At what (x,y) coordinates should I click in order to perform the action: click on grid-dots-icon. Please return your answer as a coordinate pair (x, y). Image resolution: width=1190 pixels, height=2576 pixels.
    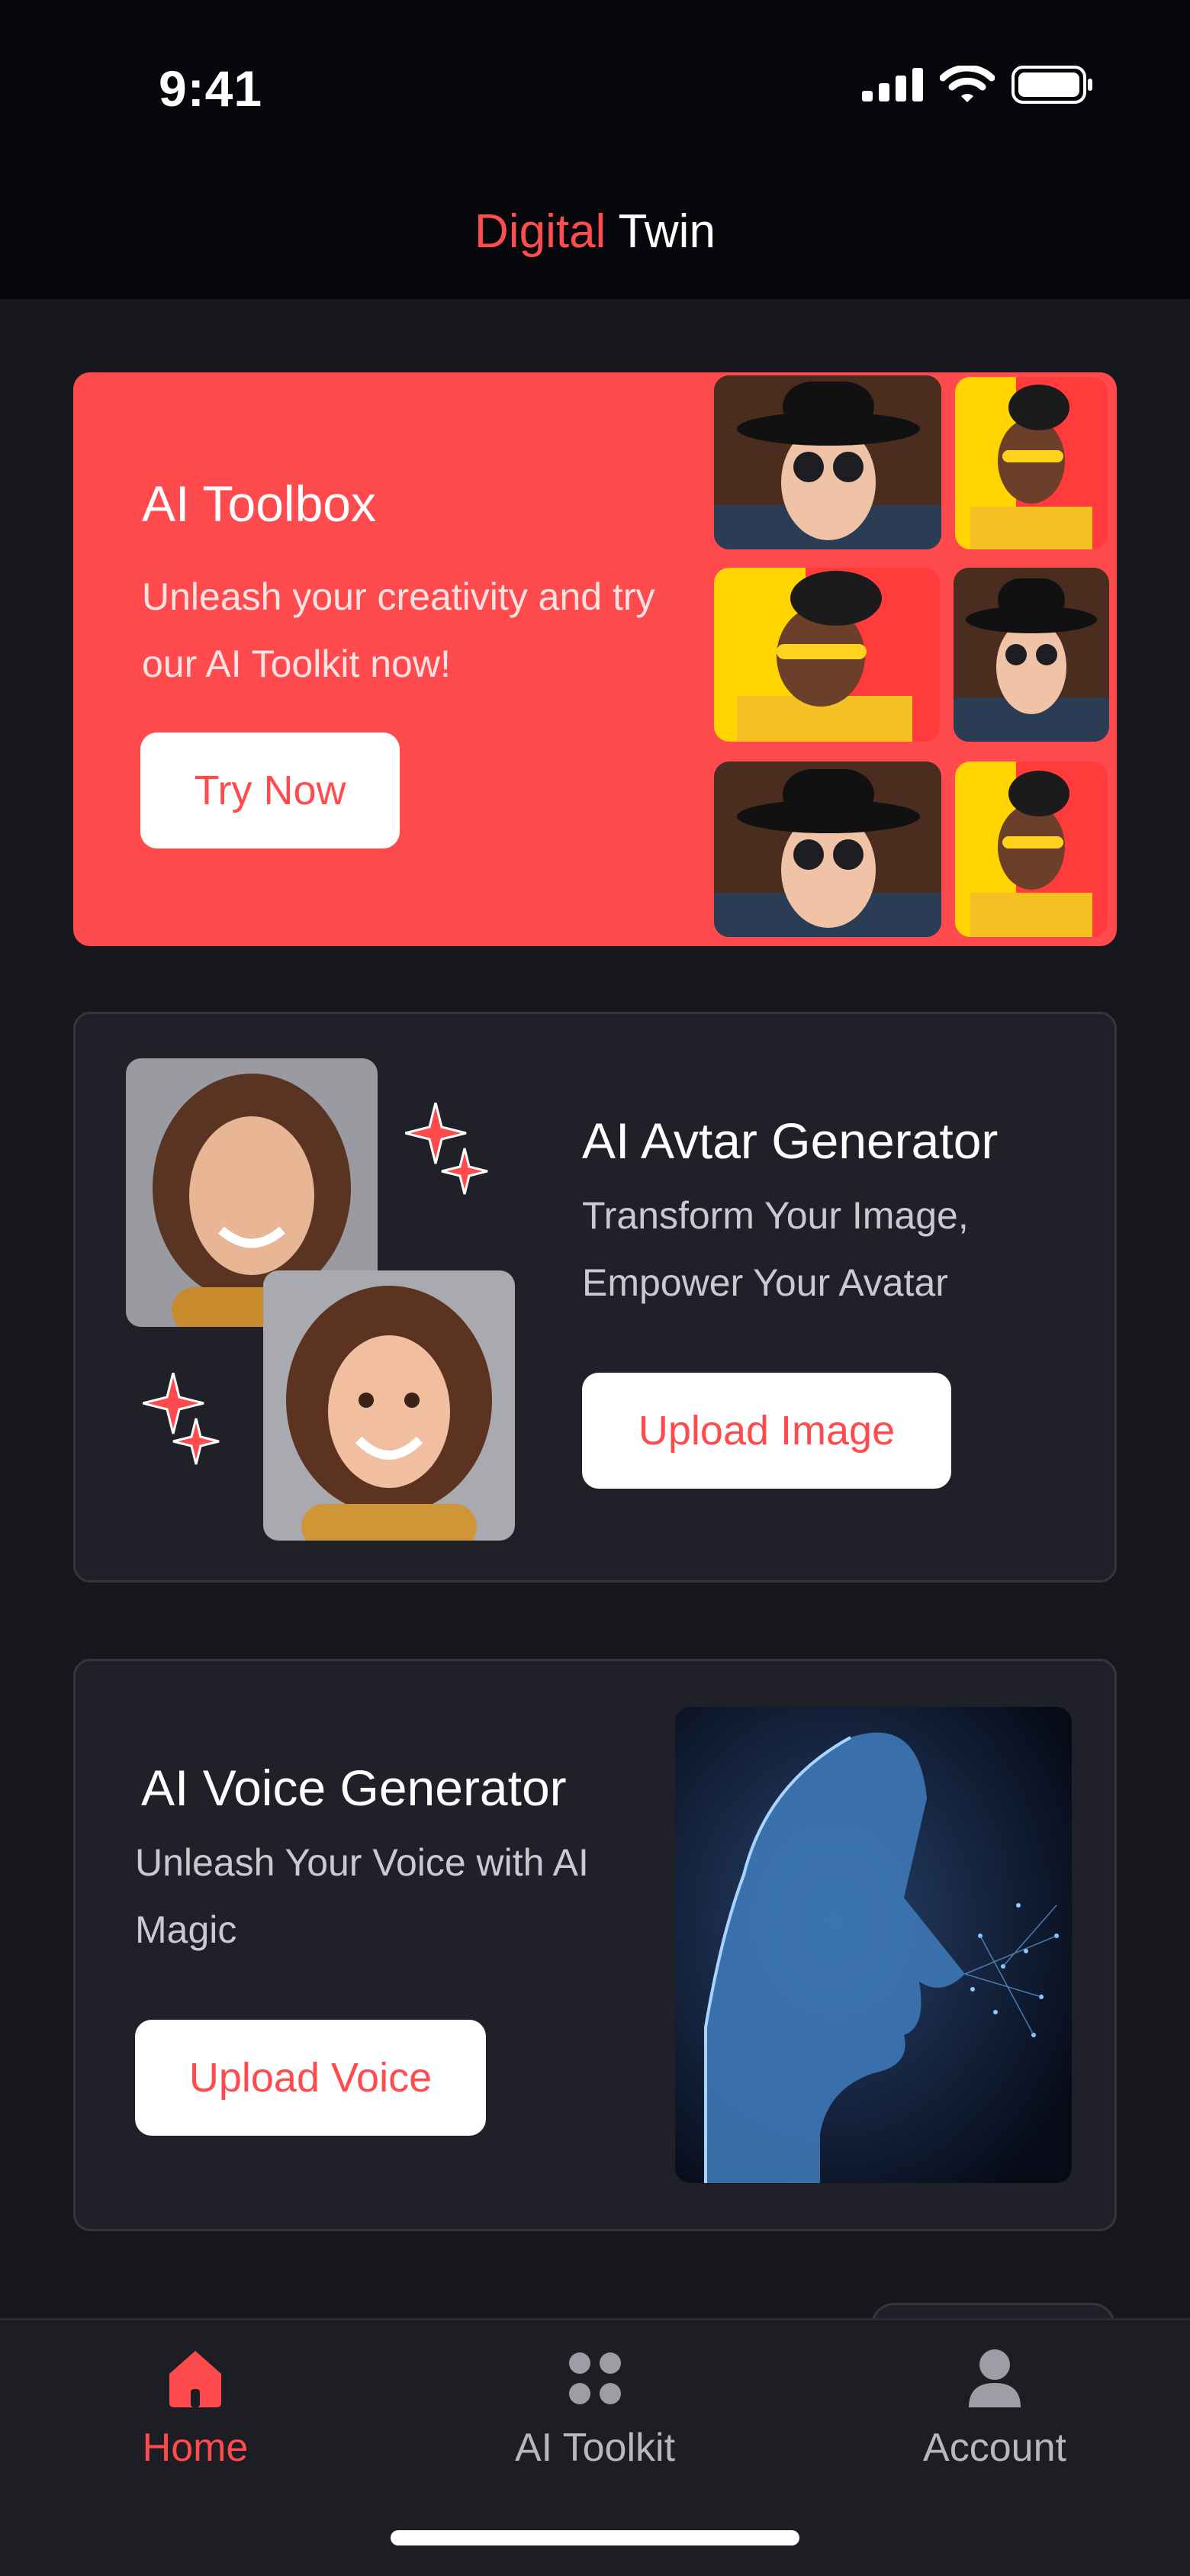
    Looking at the image, I should click on (595, 2378).